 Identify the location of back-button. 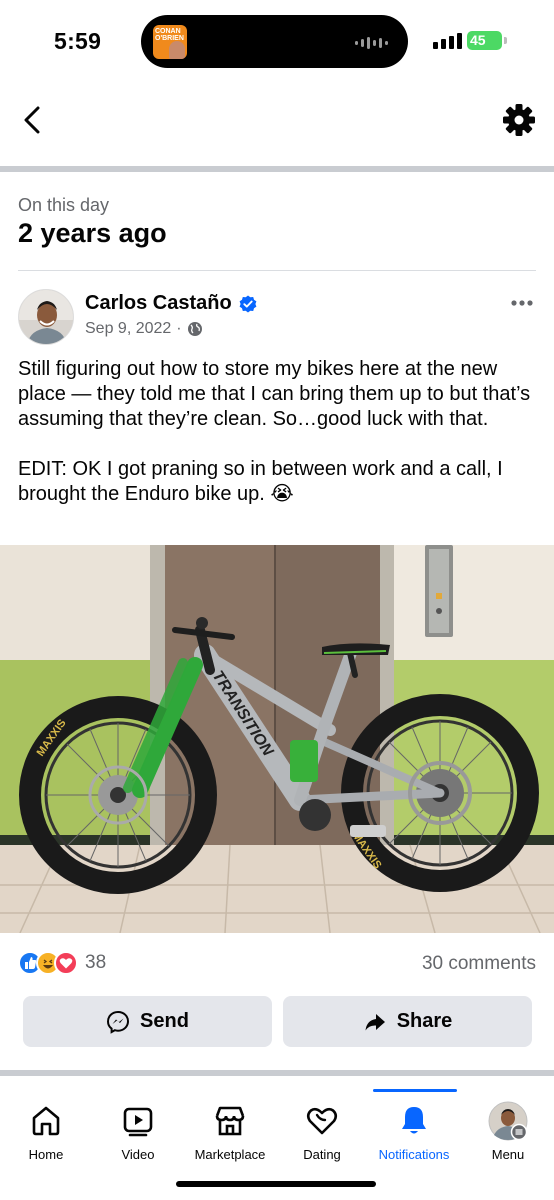
(34, 120).